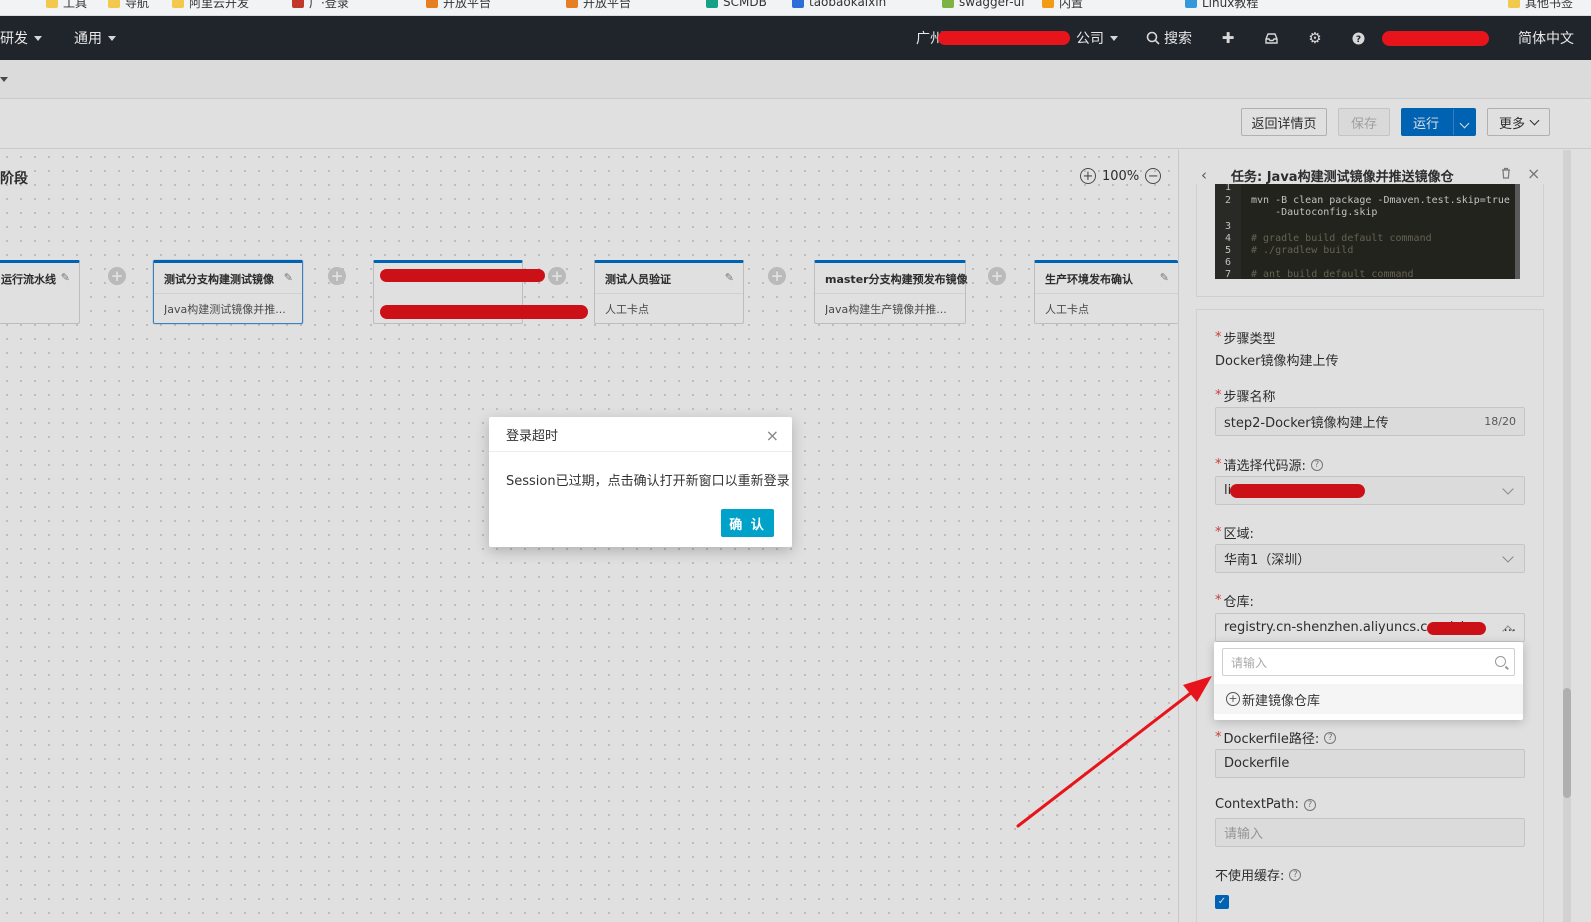 Image resolution: width=1591 pixels, height=922 pixels. What do you see at coordinates (772, 435) in the screenshot?
I see `close-icon: ×` at bounding box center [772, 435].